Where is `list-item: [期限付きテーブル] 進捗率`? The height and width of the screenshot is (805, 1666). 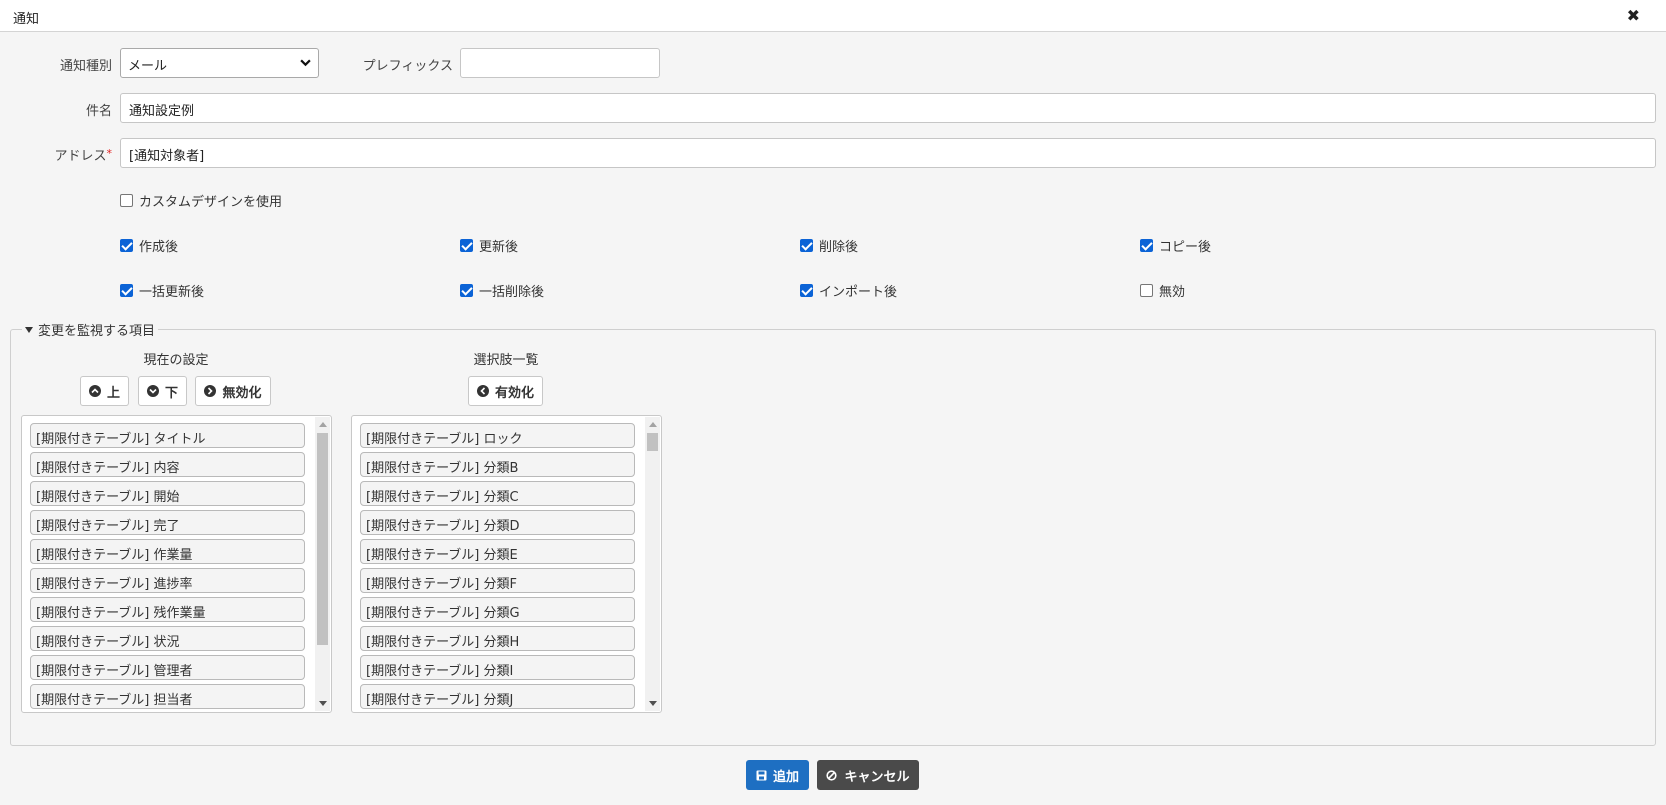 list-item: [期限付きテーブル] 進捗率 is located at coordinates (167, 580).